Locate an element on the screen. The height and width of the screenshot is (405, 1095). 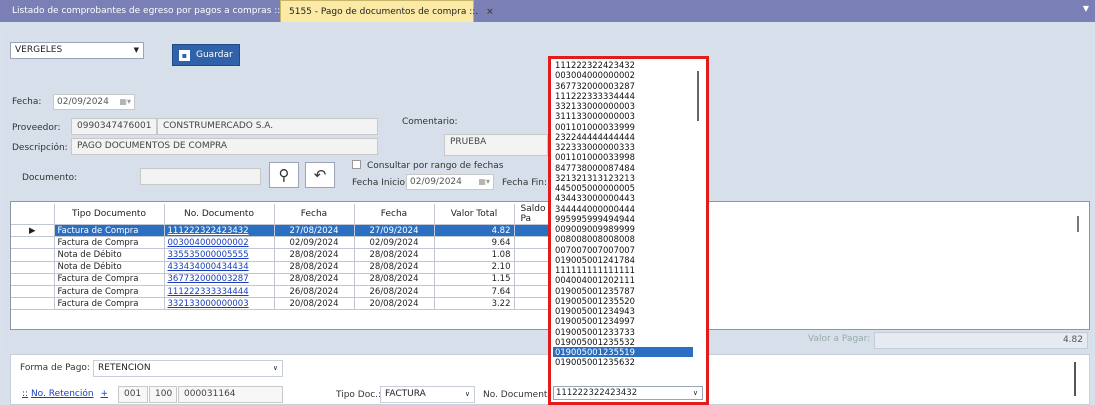
dropdown-scrollbar is located at coordinates (698, 96).